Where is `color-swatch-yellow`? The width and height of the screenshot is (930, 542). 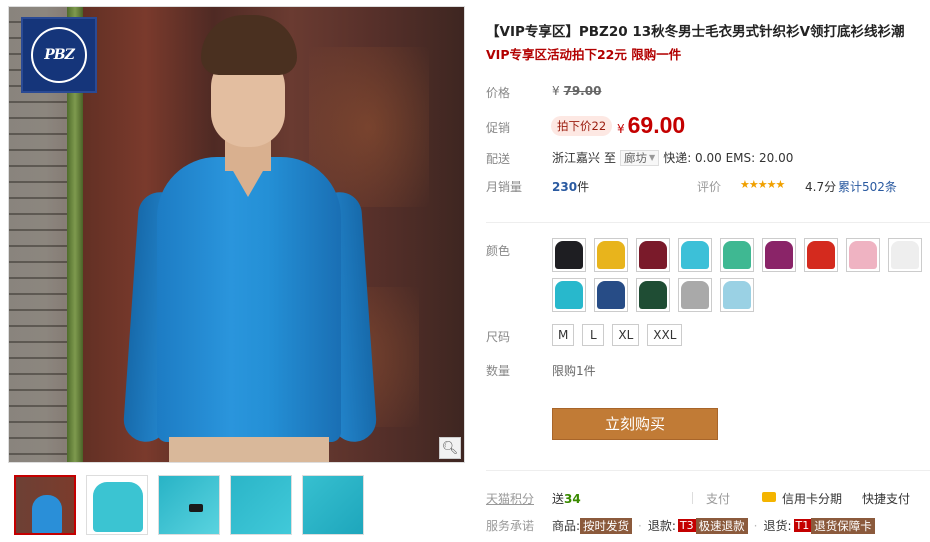
color-swatch-yellow is located at coordinates (611, 255).